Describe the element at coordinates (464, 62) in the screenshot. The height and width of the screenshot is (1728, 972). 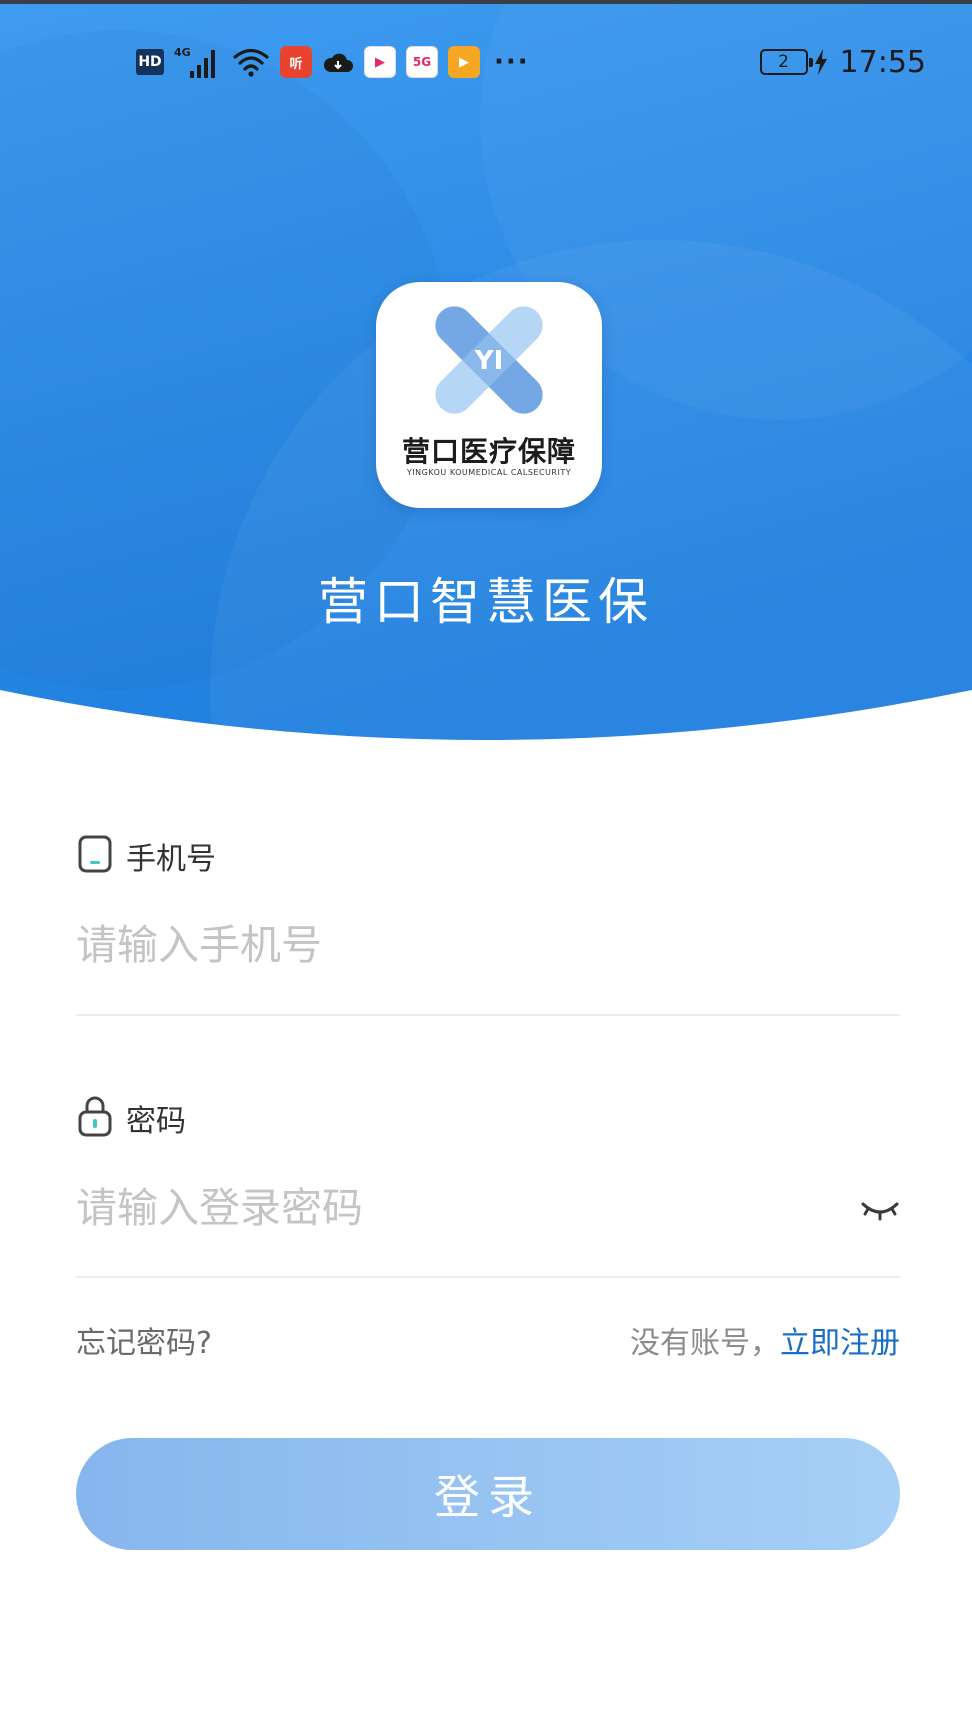
I see `video-app-icon: ▶` at that location.